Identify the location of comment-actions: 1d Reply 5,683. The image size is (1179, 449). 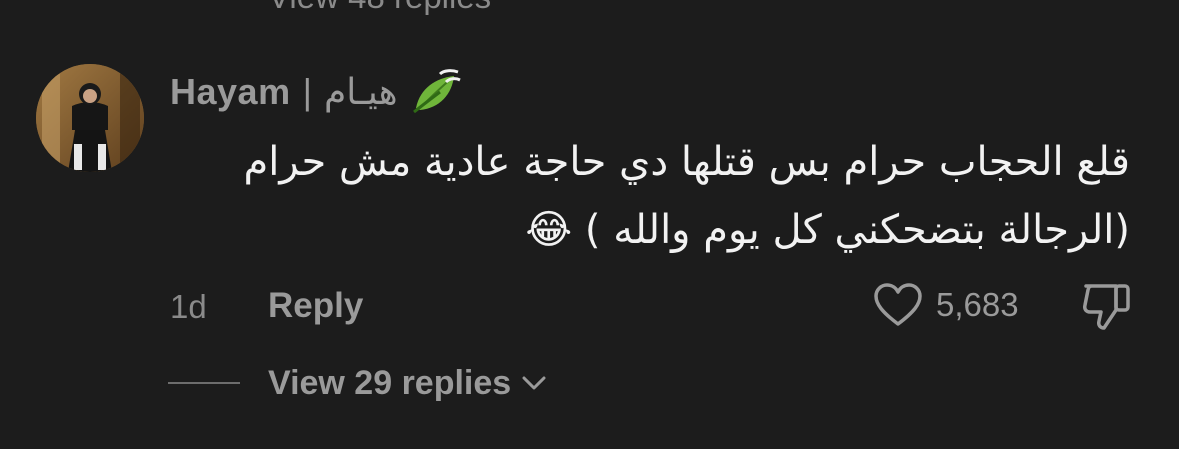
(589, 308).